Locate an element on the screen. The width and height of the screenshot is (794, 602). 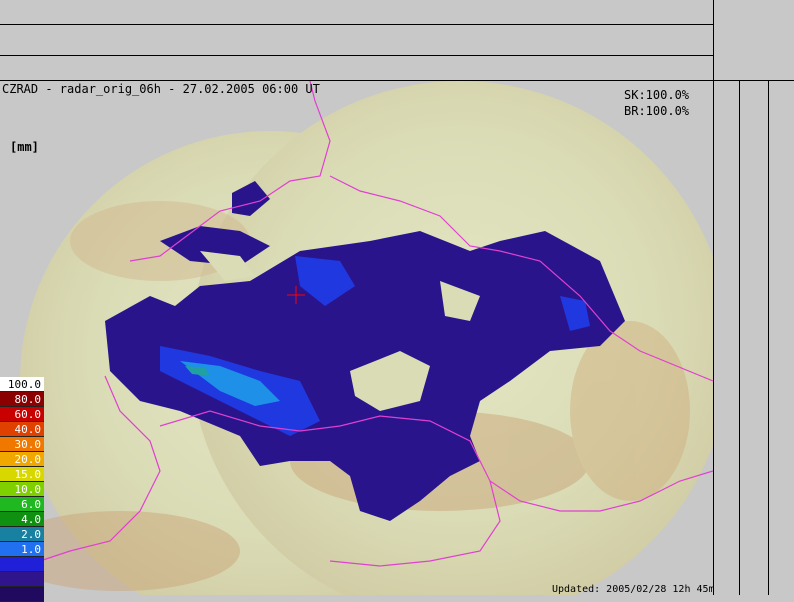
legend-entry: 100.0 is located at coordinates (22, 384).